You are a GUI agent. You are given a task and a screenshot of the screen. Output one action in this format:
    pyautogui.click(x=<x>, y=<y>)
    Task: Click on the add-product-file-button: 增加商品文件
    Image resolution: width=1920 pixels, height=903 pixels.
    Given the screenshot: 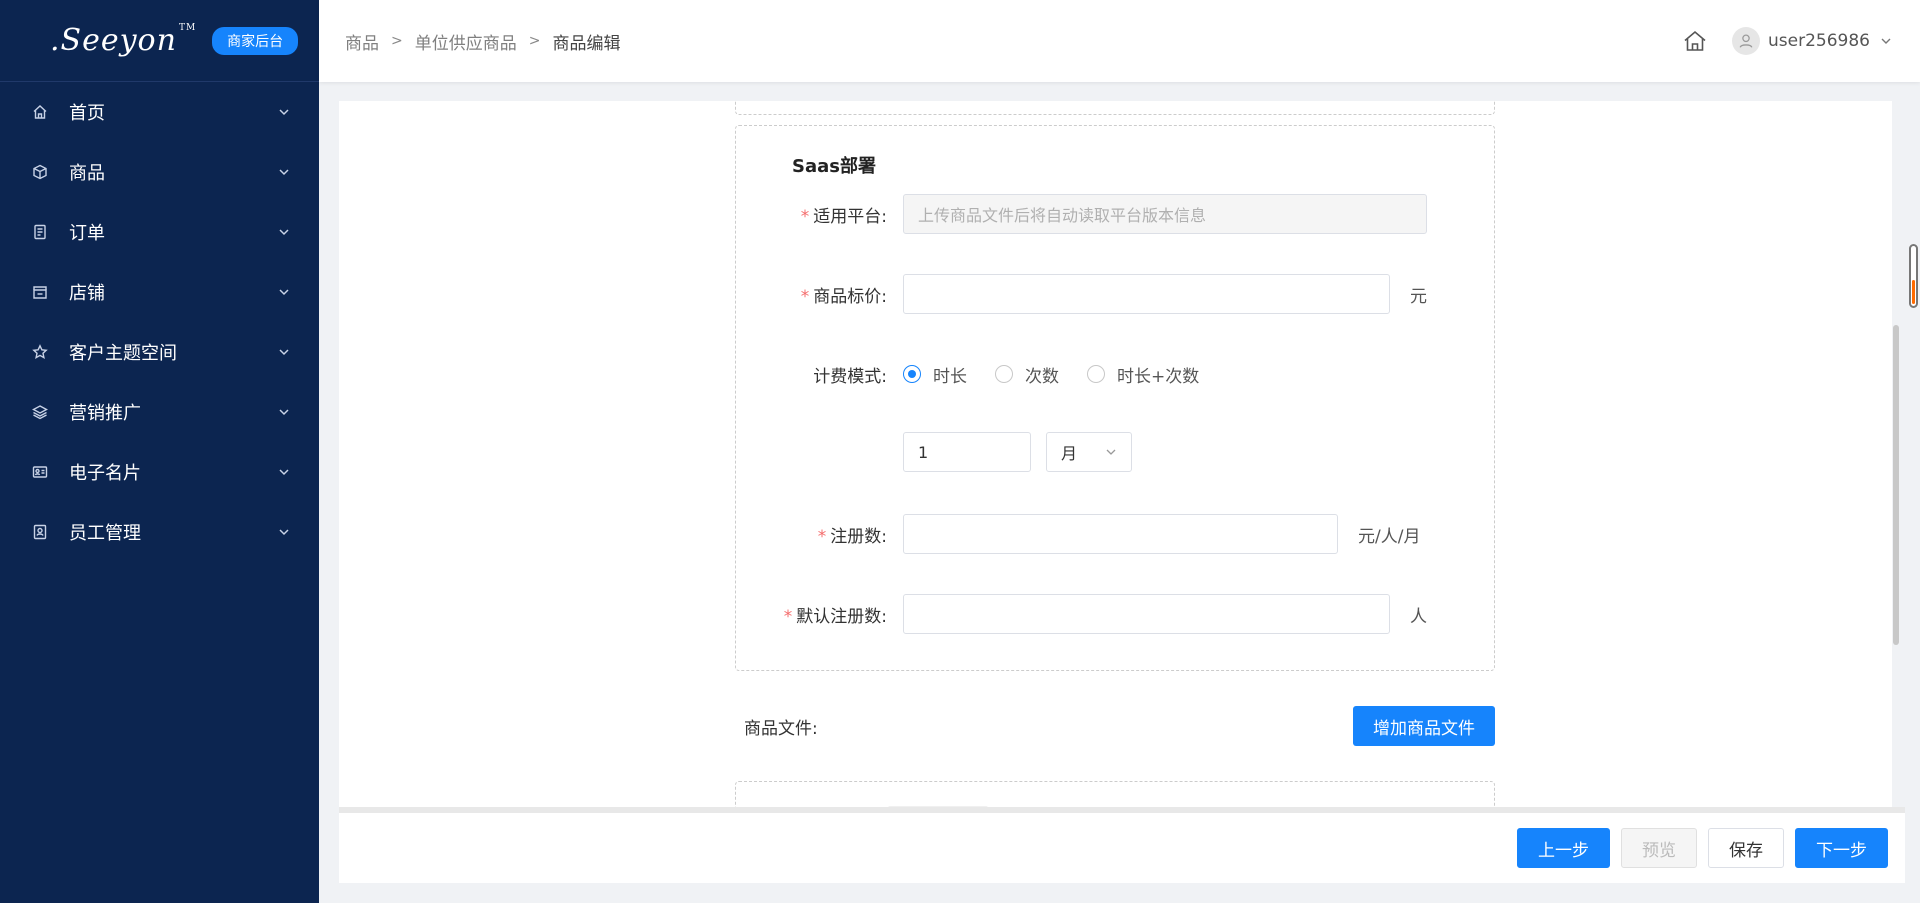 What is the action you would take?
    pyautogui.click(x=1424, y=726)
    